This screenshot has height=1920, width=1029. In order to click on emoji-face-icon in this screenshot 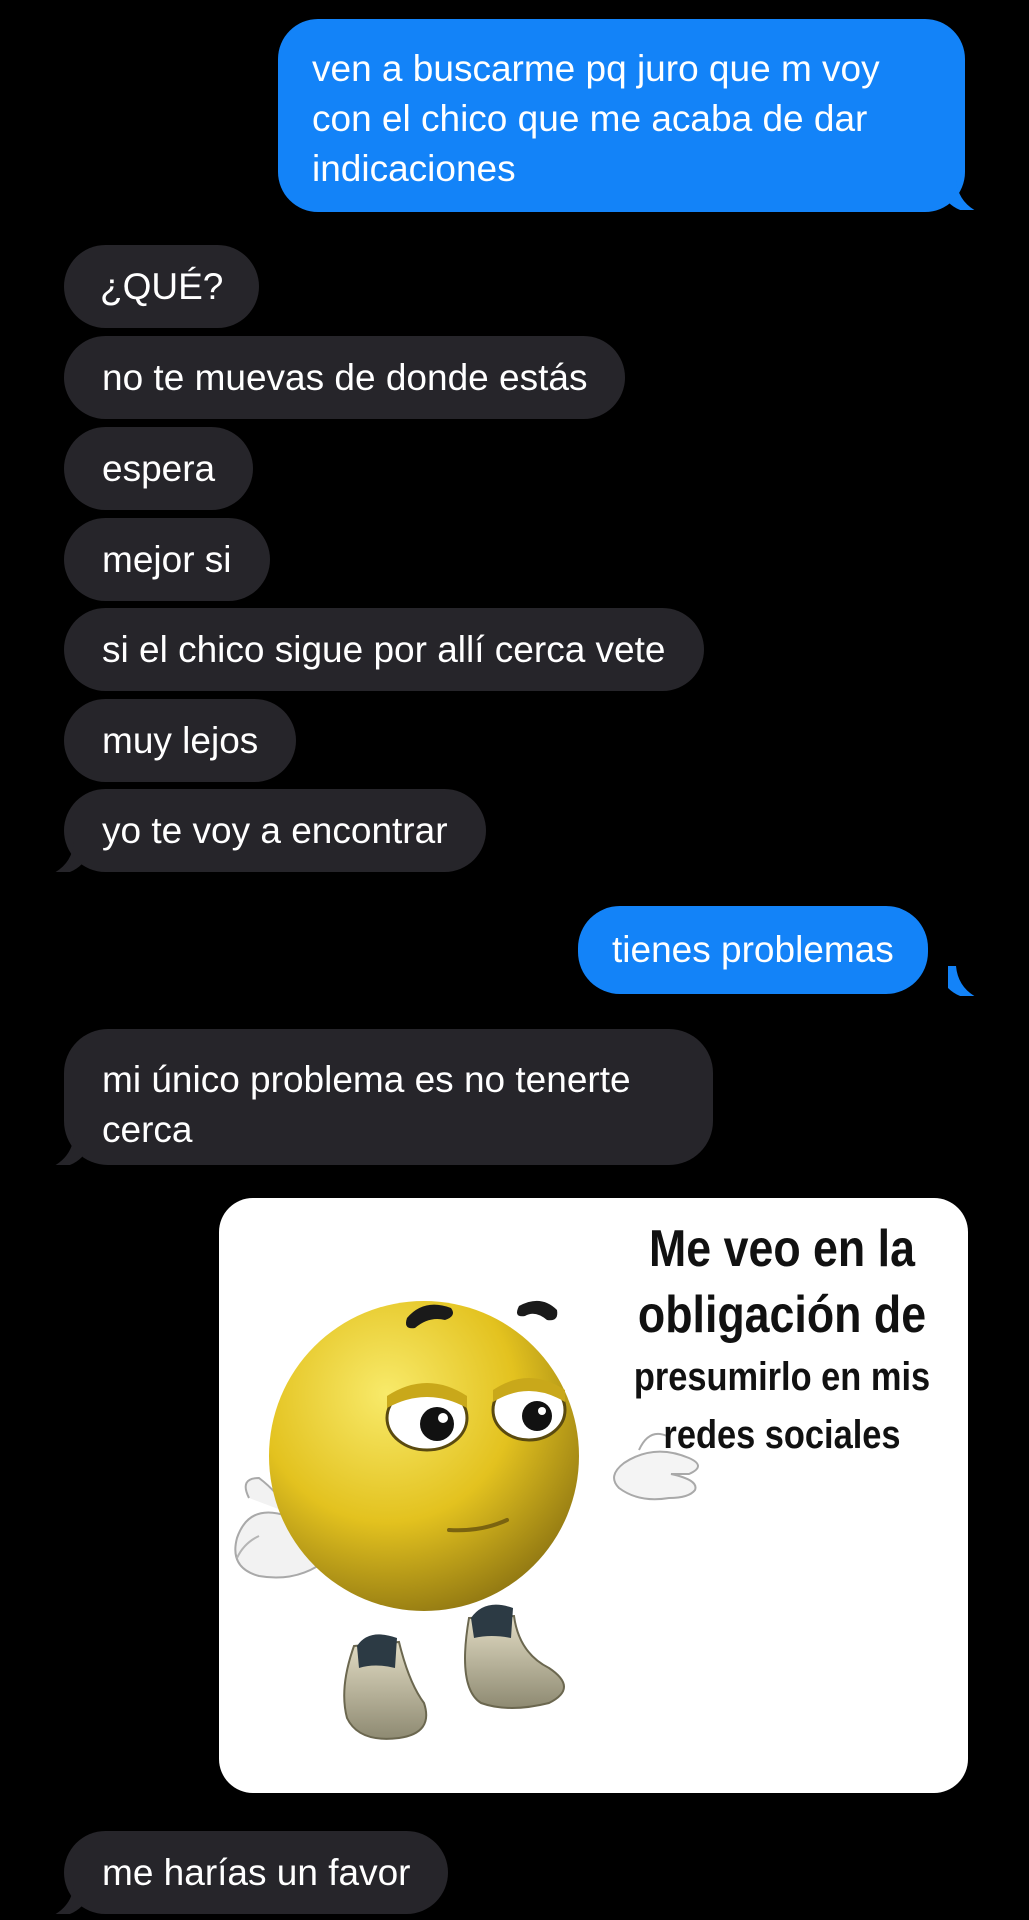, I will do `click(424, 1456)`.